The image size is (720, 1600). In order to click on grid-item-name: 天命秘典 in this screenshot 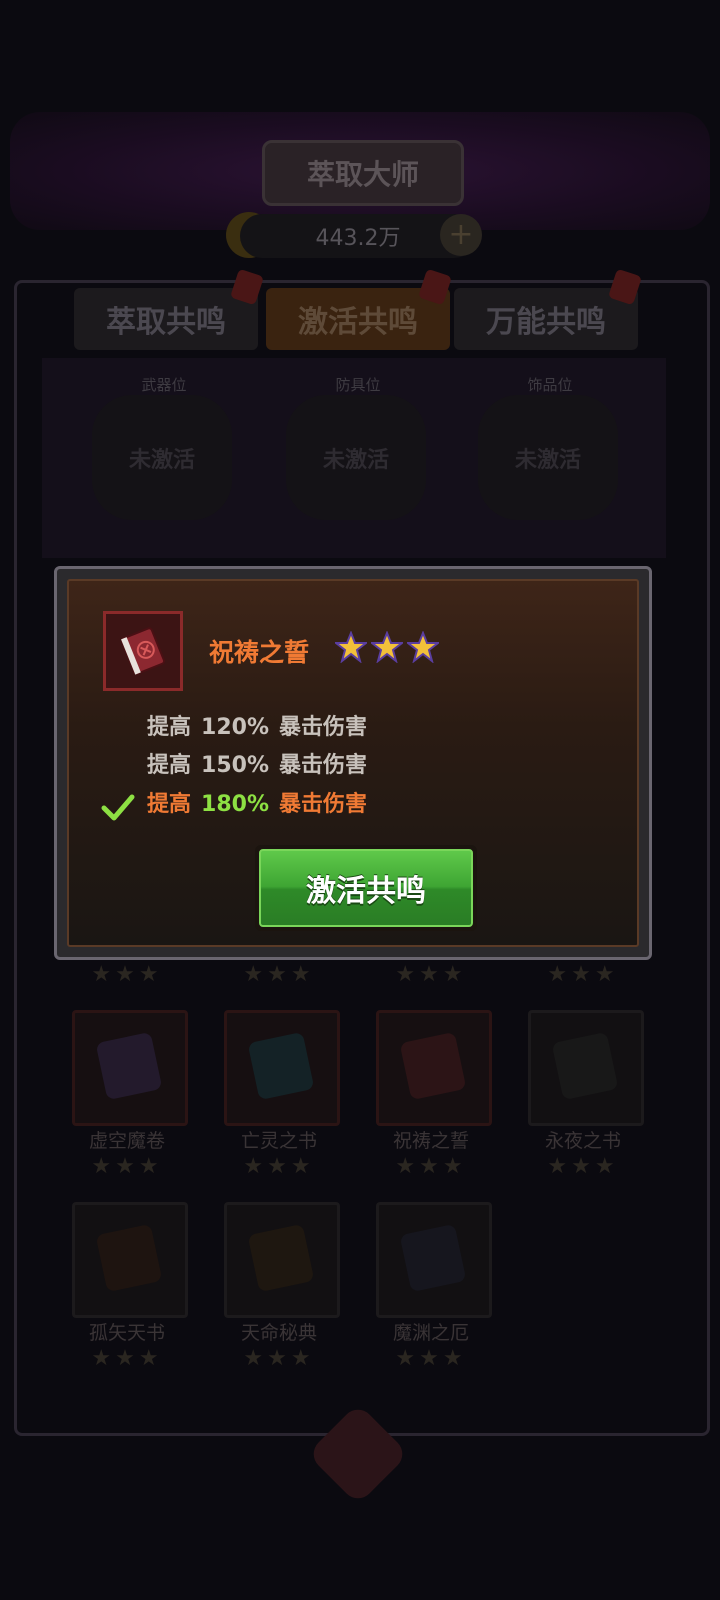, I will do `click(278, 1333)`.